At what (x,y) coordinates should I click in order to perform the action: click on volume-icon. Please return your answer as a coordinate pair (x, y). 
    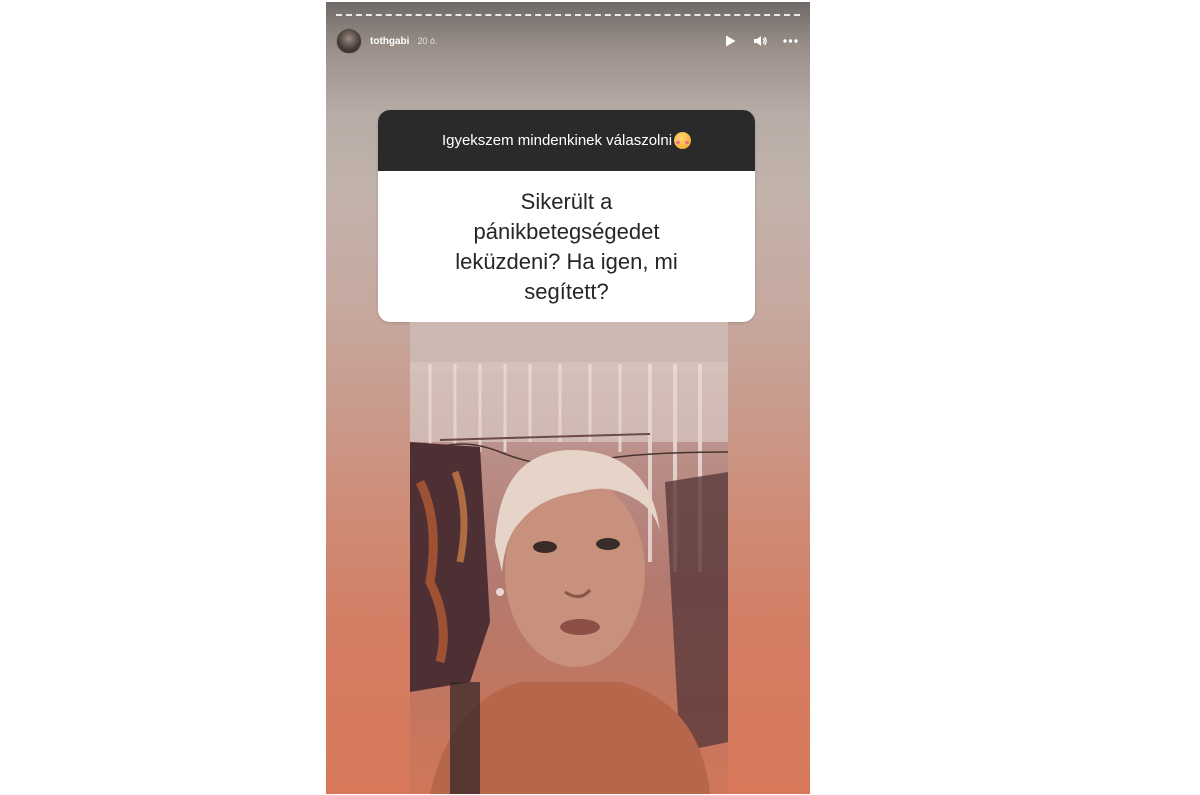
    Looking at the image, I should click on (760, 41).